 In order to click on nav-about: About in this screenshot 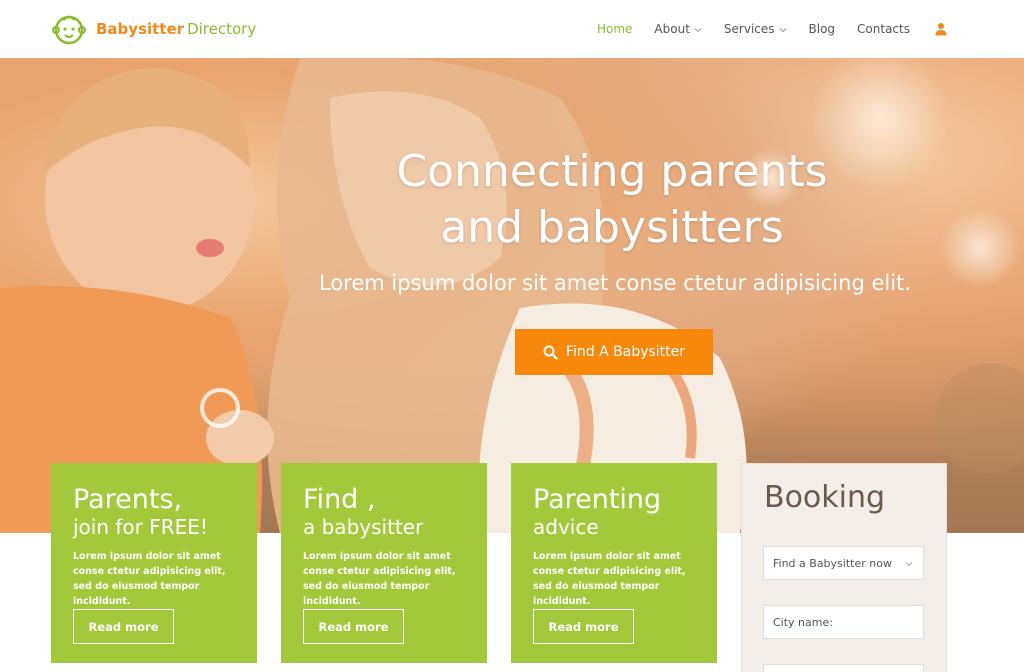, I will do `click(678, 29)`.